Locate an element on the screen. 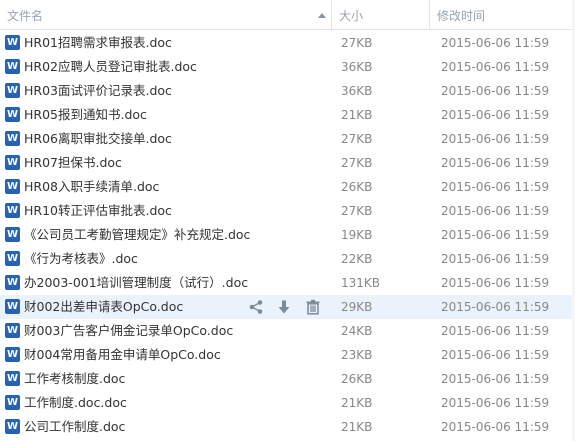 Image resolution: width=575 pixels, height=441 pixels. file-name: HR03面试评价记录表.doc is located at coordinates (98, 91).